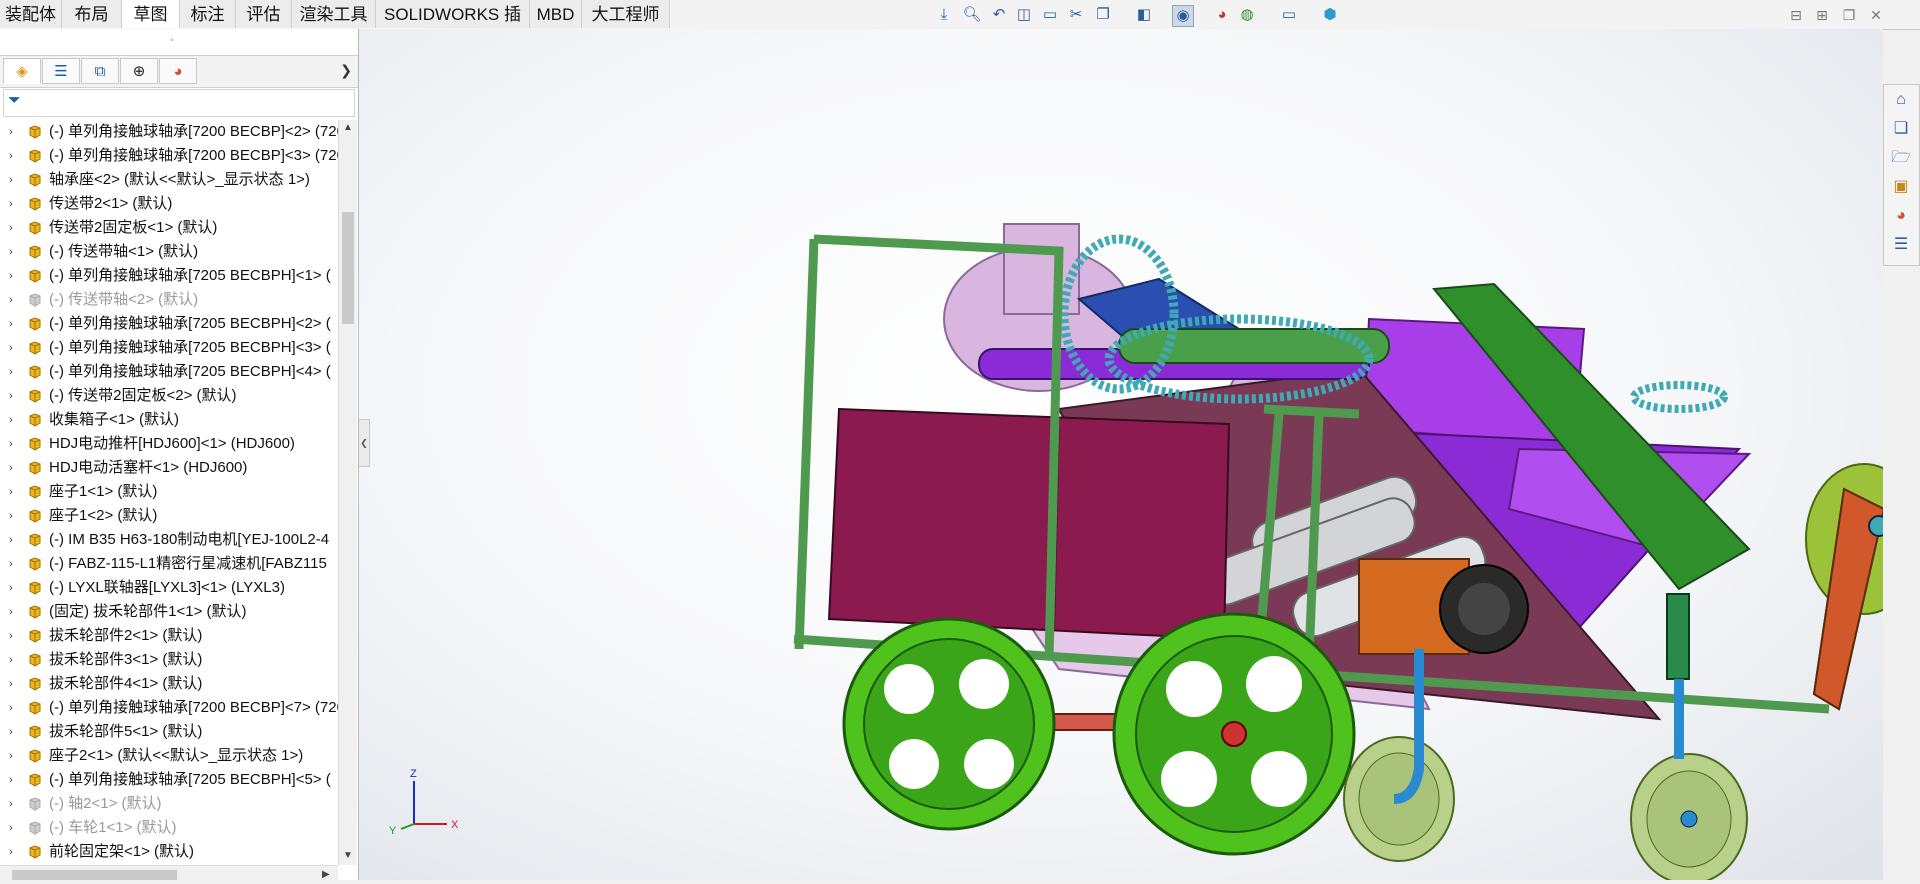 This screenshot has width=1920, height=884. Describe the element at coordinates (31, 14) in the screenshot. I see `tab-assembly: 装配体` at that location.